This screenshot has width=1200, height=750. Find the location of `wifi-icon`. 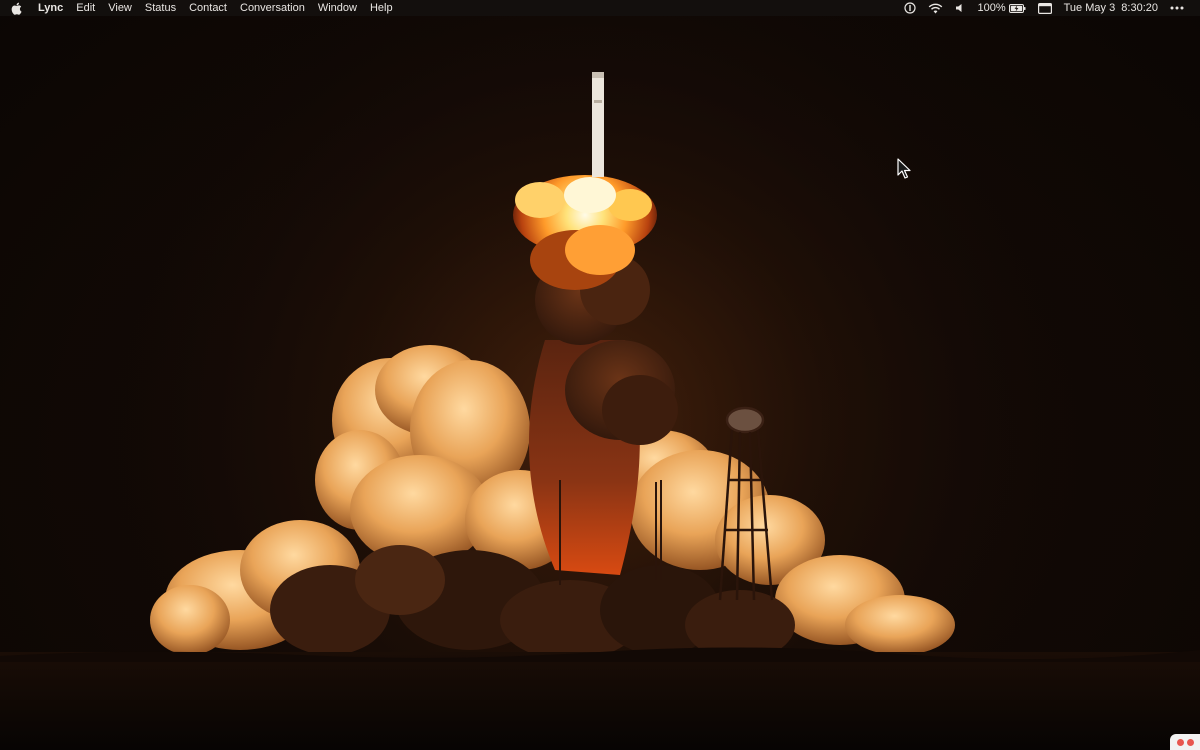

wifi-icon is located at coordinates (935, 8).